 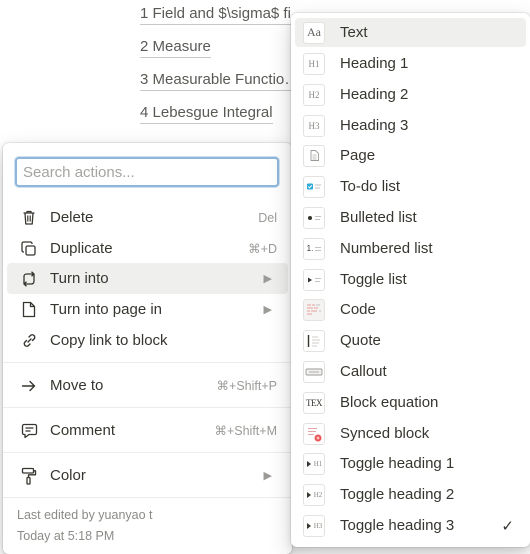 I want to click on move-arrow-icon, so click(x=29, y=386).